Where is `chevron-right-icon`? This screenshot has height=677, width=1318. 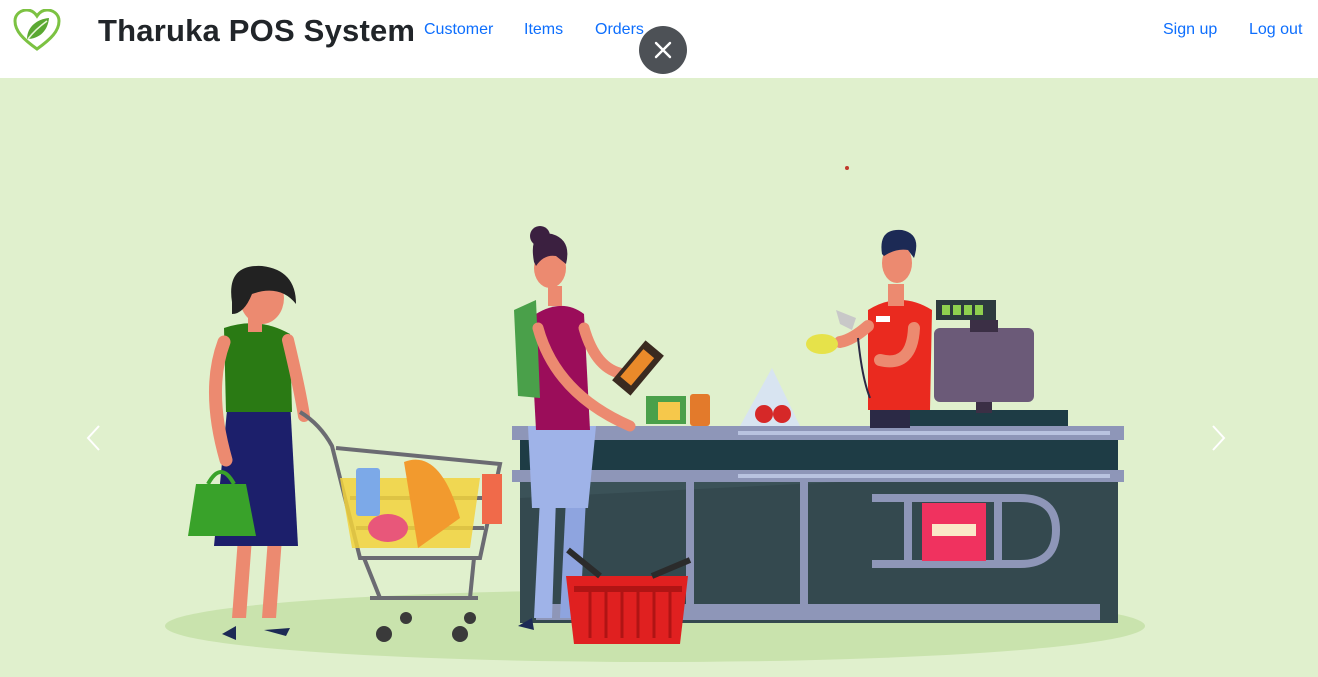 chevron-right-icon is located at coordinates (1219, 438).